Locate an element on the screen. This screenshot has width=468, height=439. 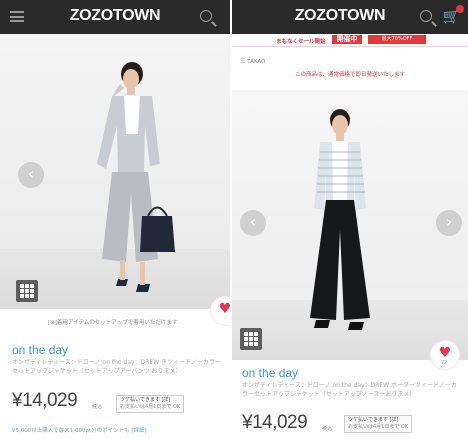
top-header: ZOZOTOWN is located at coordinates (115, 17).